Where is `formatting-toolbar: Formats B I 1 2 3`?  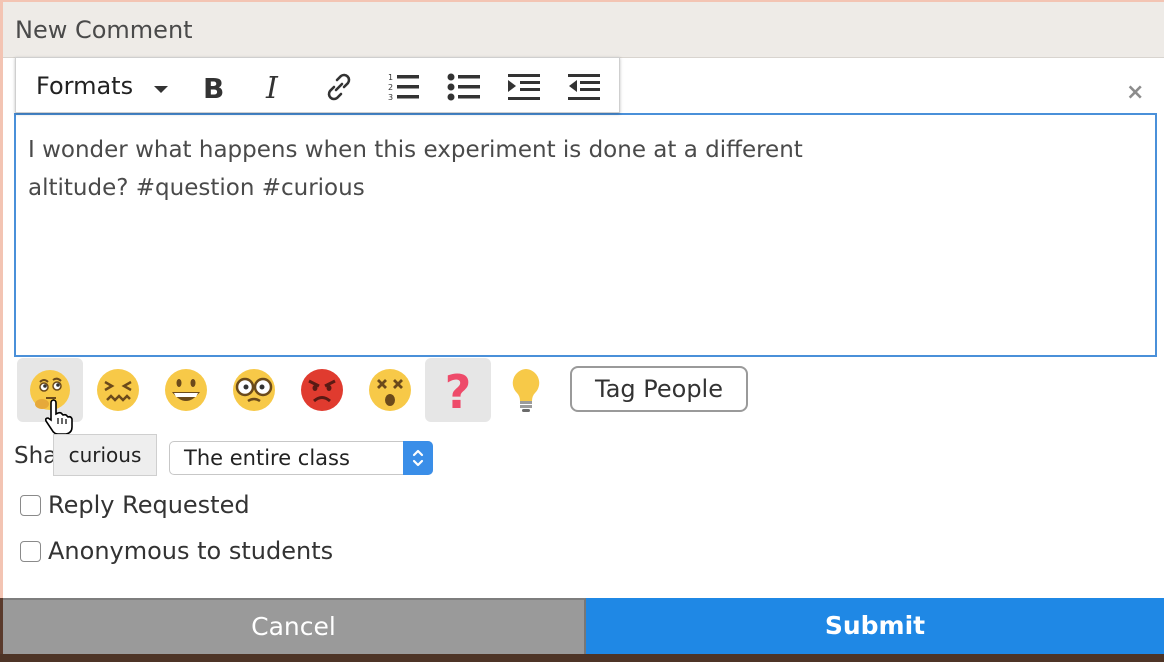
formatting-toolbar: Formats B I 1 2 3 is located at coordinates (317, 85).